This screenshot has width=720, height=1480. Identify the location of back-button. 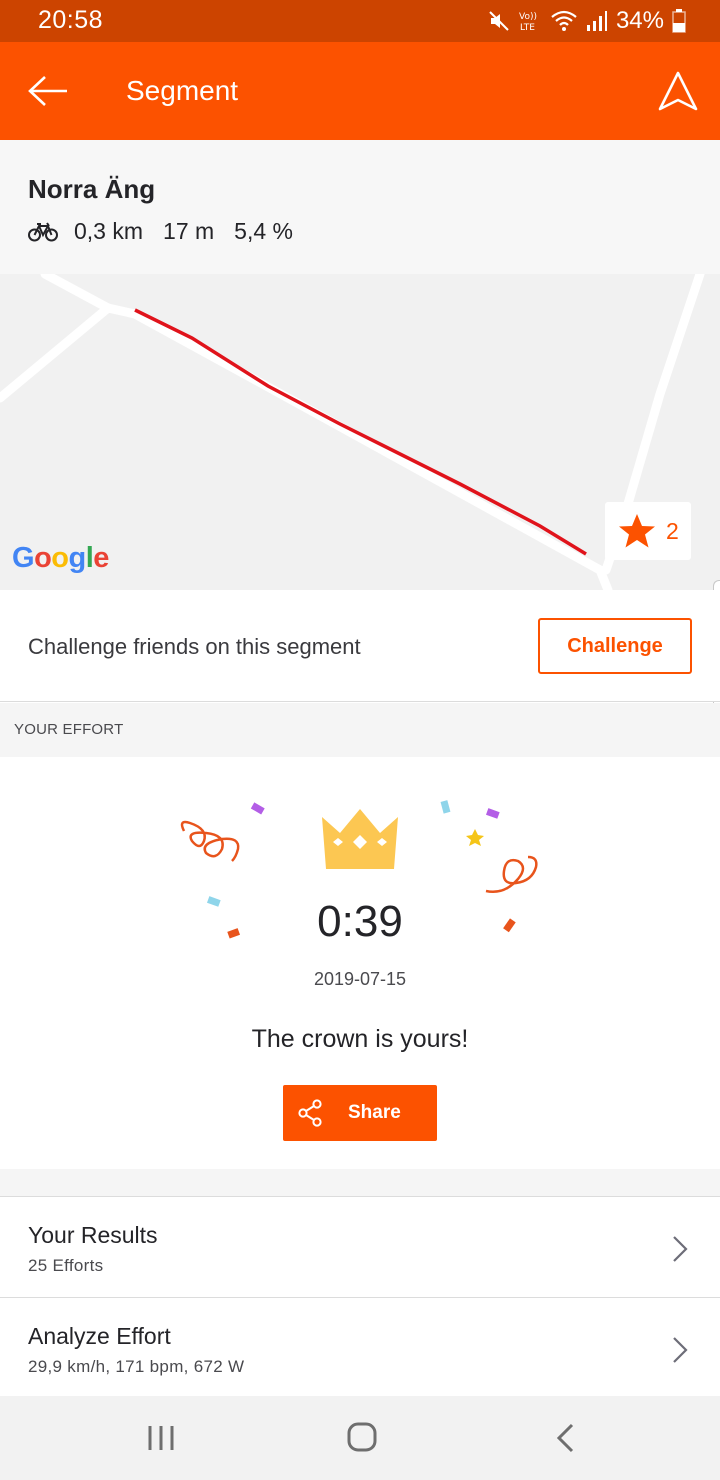
(48, 91).